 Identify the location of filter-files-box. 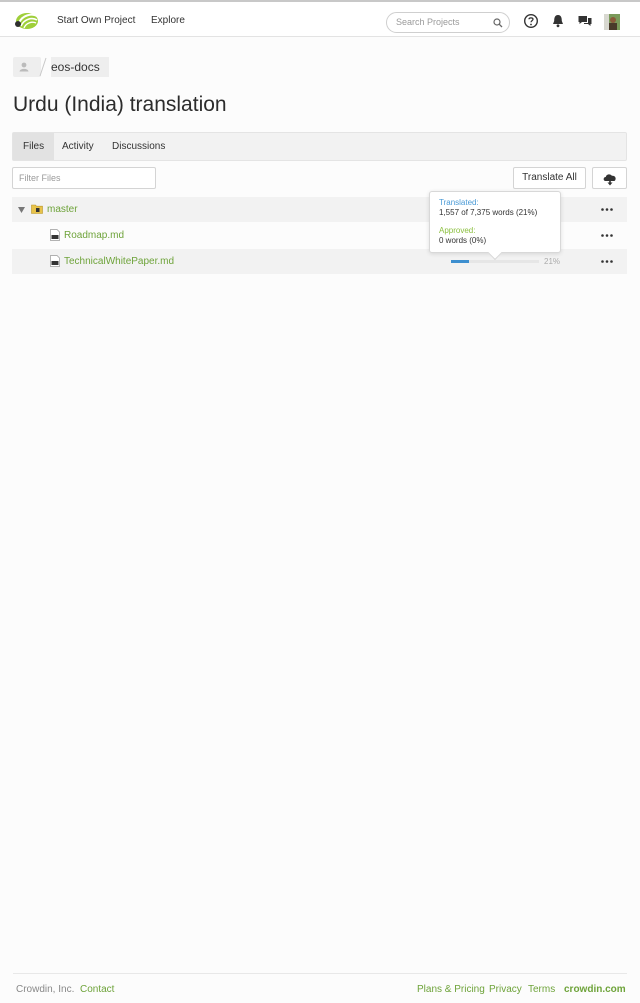
(84, 178).